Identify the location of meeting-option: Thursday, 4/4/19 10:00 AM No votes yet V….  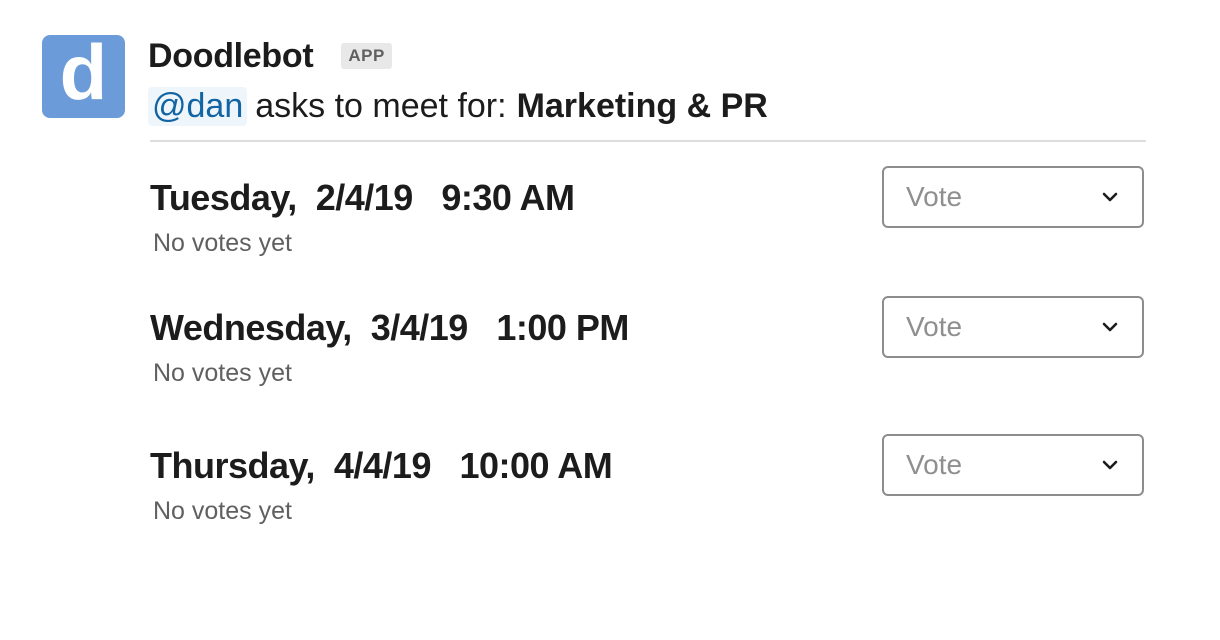
(648, 489).